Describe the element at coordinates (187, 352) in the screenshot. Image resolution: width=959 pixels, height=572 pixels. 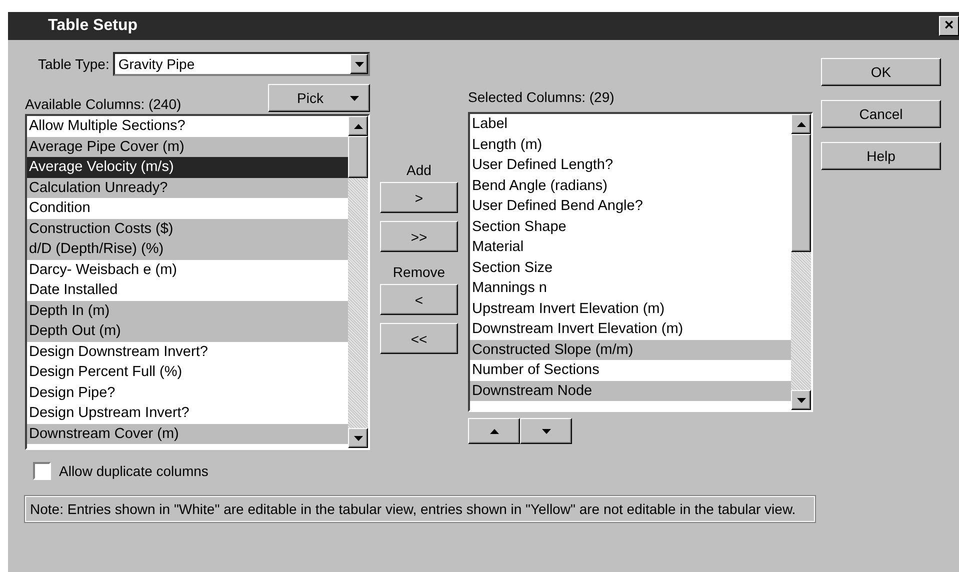
I see `list-item: Design Downstream Invert?` at that location.